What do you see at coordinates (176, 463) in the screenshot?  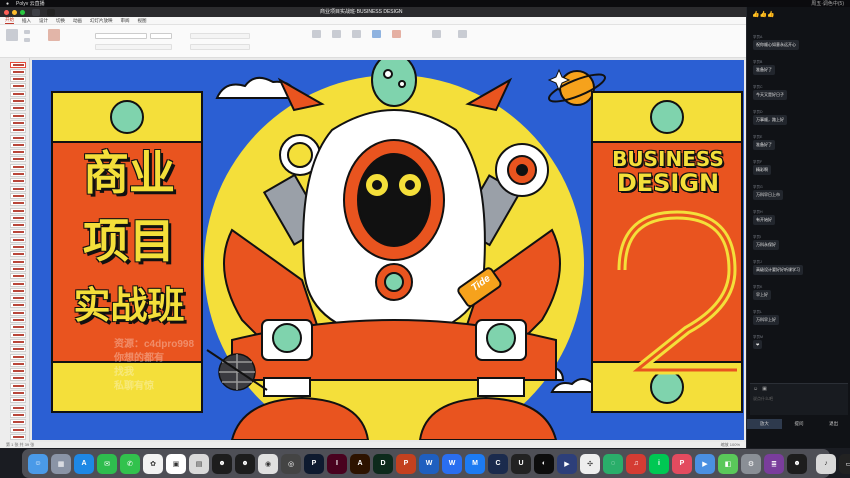 I see `calendar-icon: ▣` at bounding box center [176, 463].